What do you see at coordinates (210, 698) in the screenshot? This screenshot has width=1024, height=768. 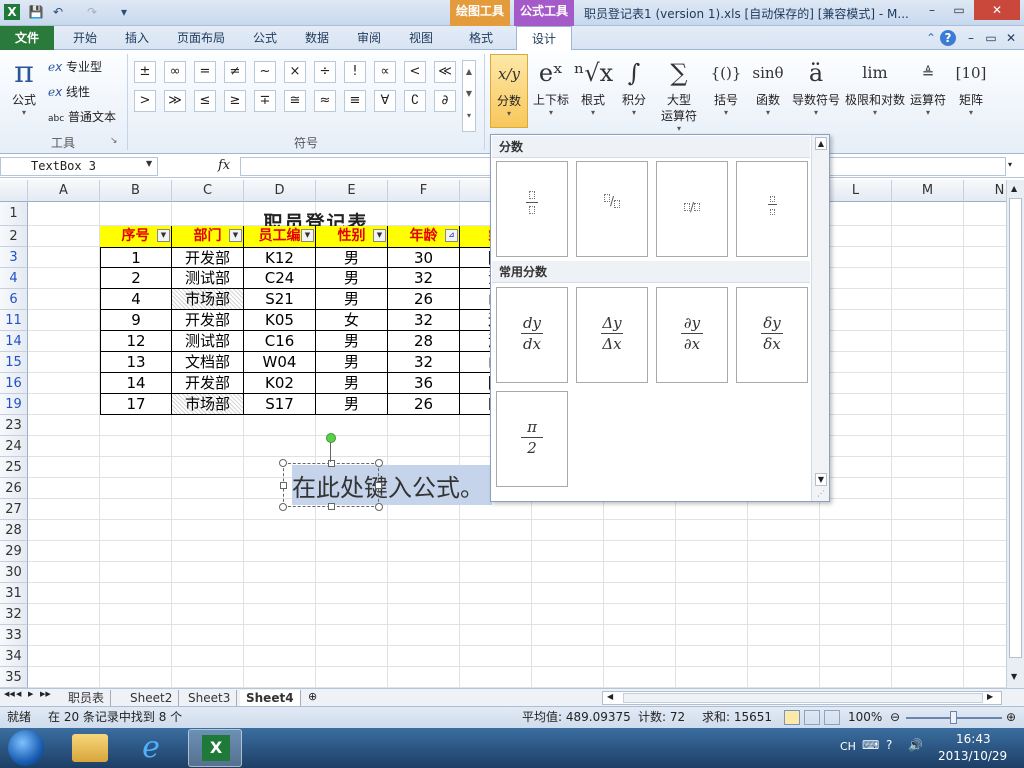 I see `sheet-tab-2: Sheet3` at bounding box center [210, 698].